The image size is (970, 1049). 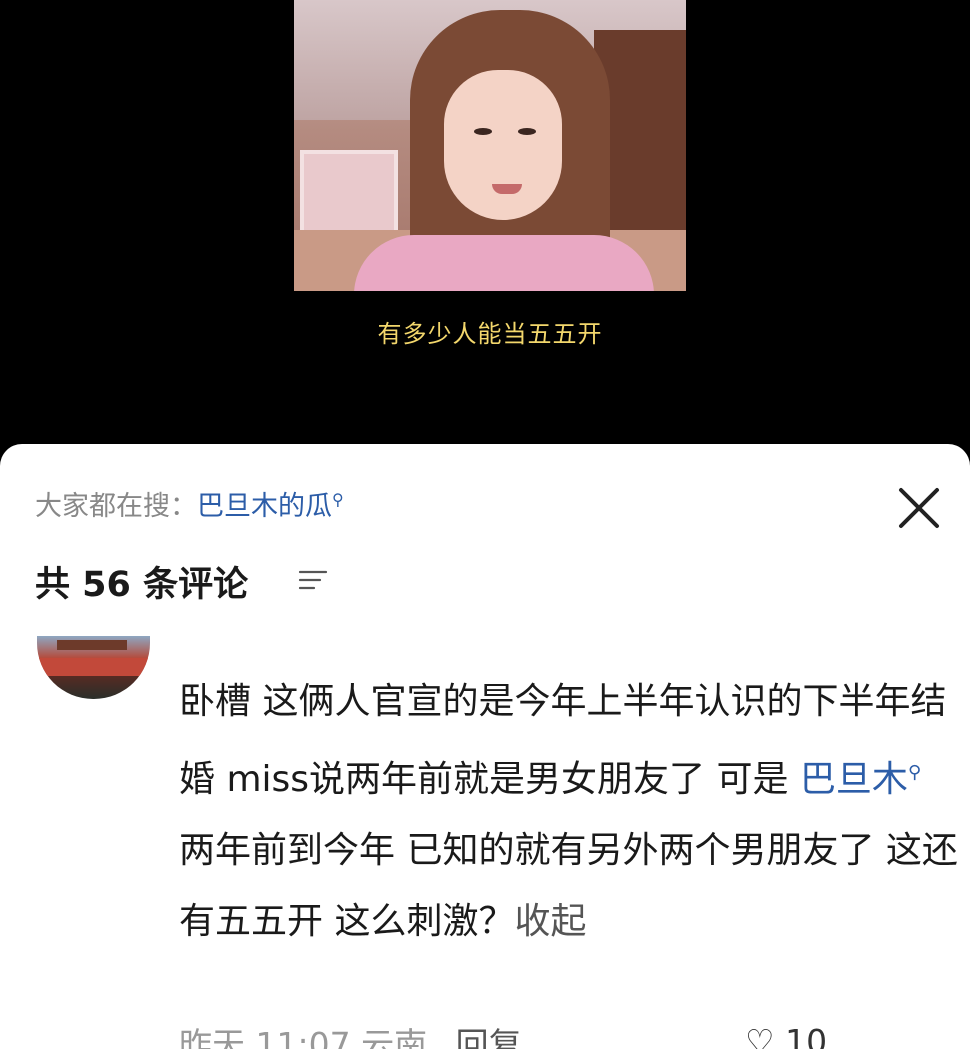 I want to click on person-eye-left, so click(x=483, y=131).